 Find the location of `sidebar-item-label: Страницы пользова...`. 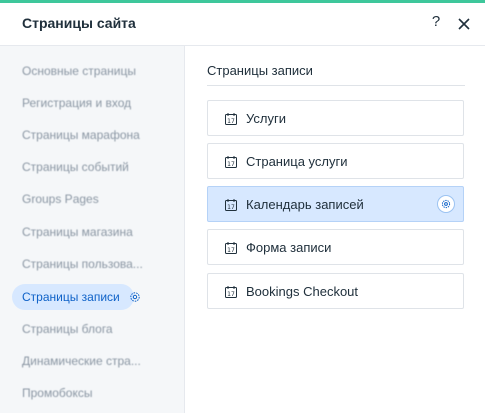

sidebar-item-label: Страницы пользова... is located at coordinates (82, 264).